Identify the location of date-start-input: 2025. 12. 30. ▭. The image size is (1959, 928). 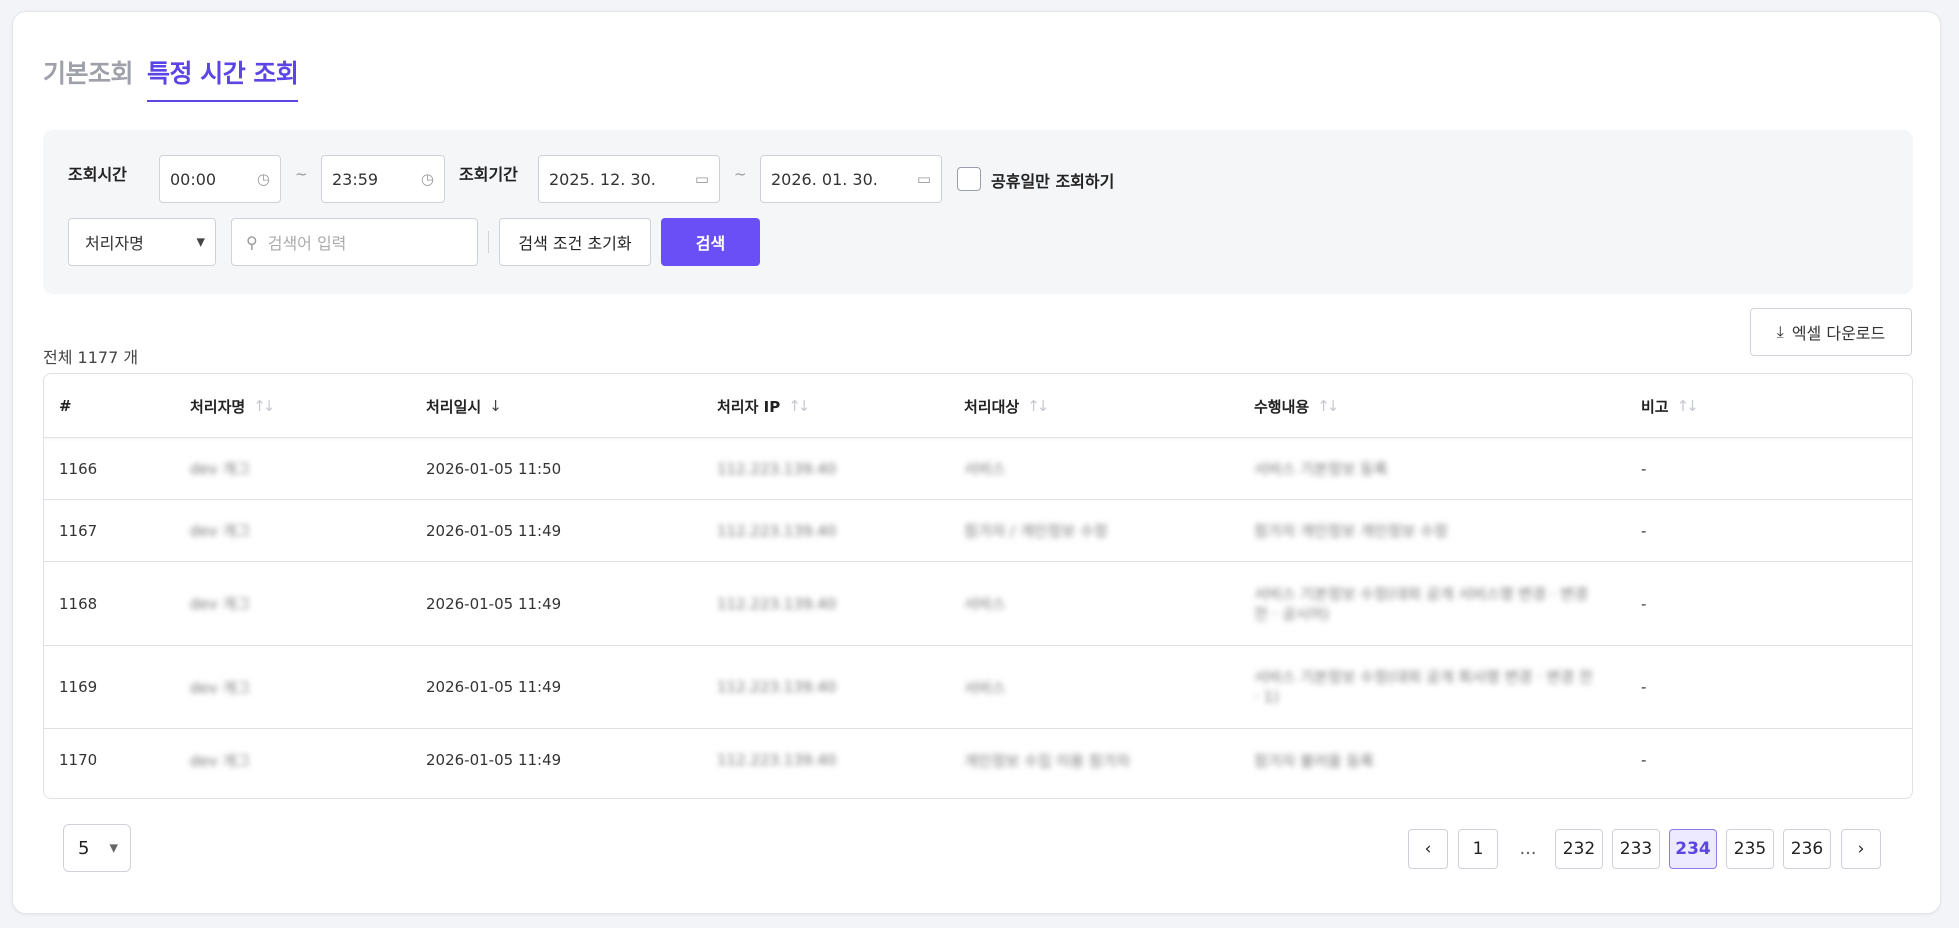
(629, 179).